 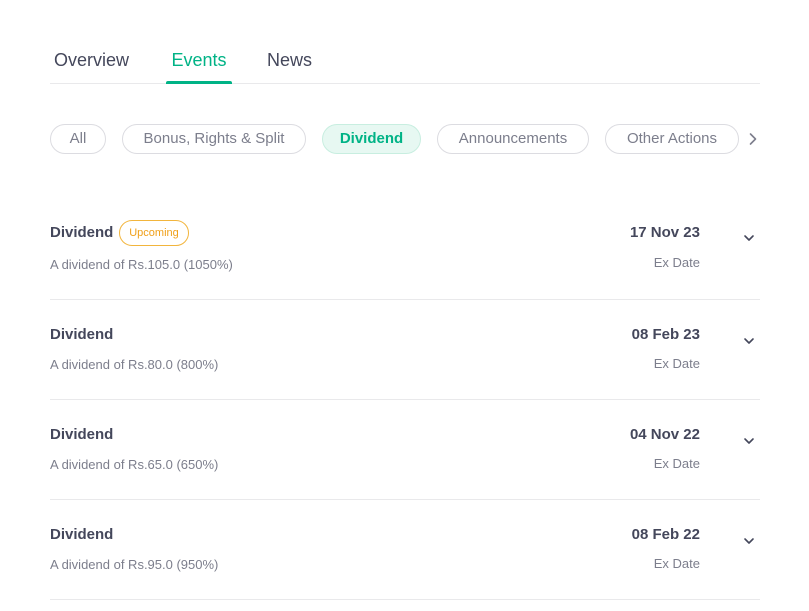 I want to click on filter-other-actions: Other Actions, so click(x=672, y=139).